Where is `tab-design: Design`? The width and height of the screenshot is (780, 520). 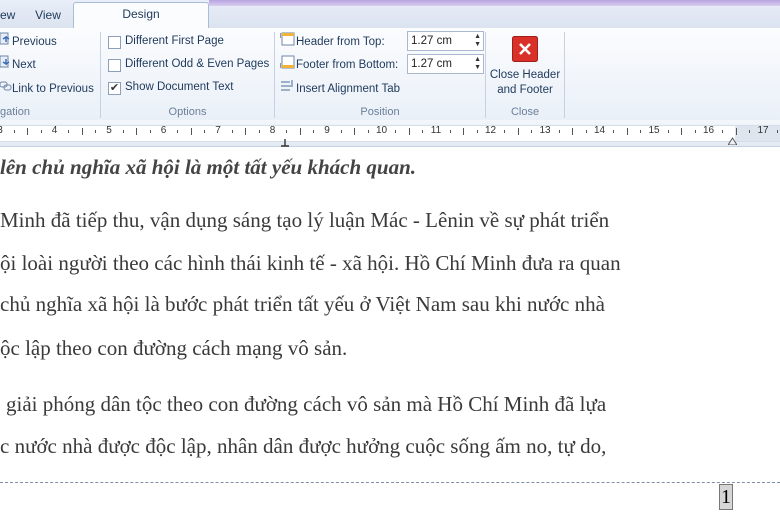 tab-design: Design is located at coordinates (141, 15).